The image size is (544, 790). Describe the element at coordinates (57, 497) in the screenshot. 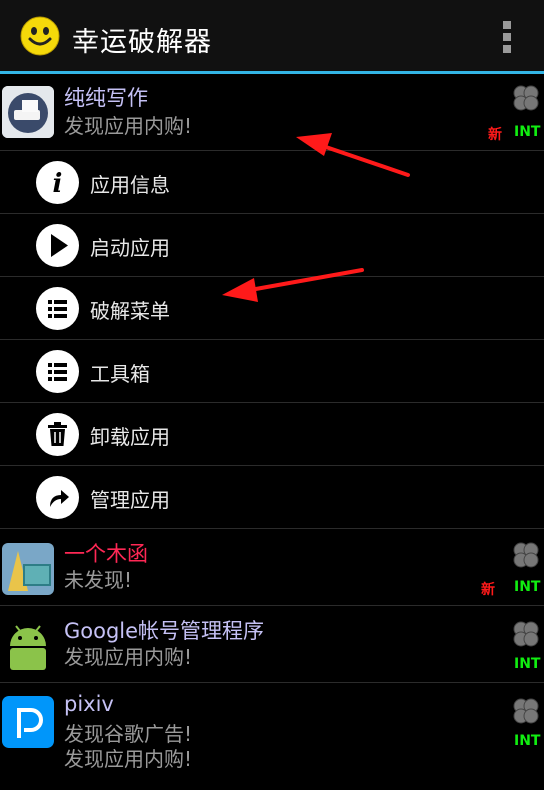

I see `share-icon` at that location.